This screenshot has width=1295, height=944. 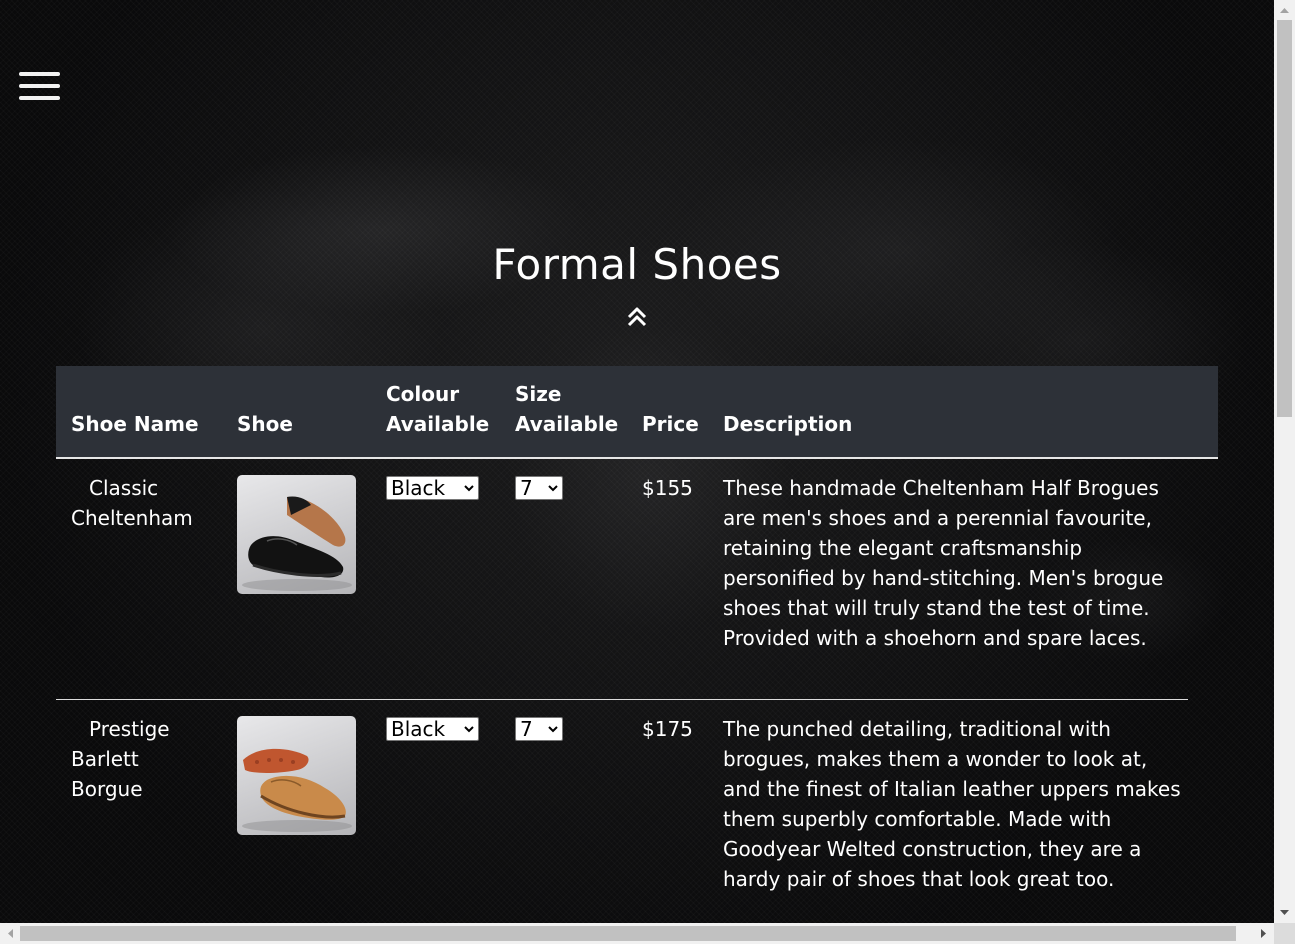 What do you see at coordinates (107, 789) in the screenshot?
I see `shoe-name-line3: Borgue` at bounding box center [107, 789].